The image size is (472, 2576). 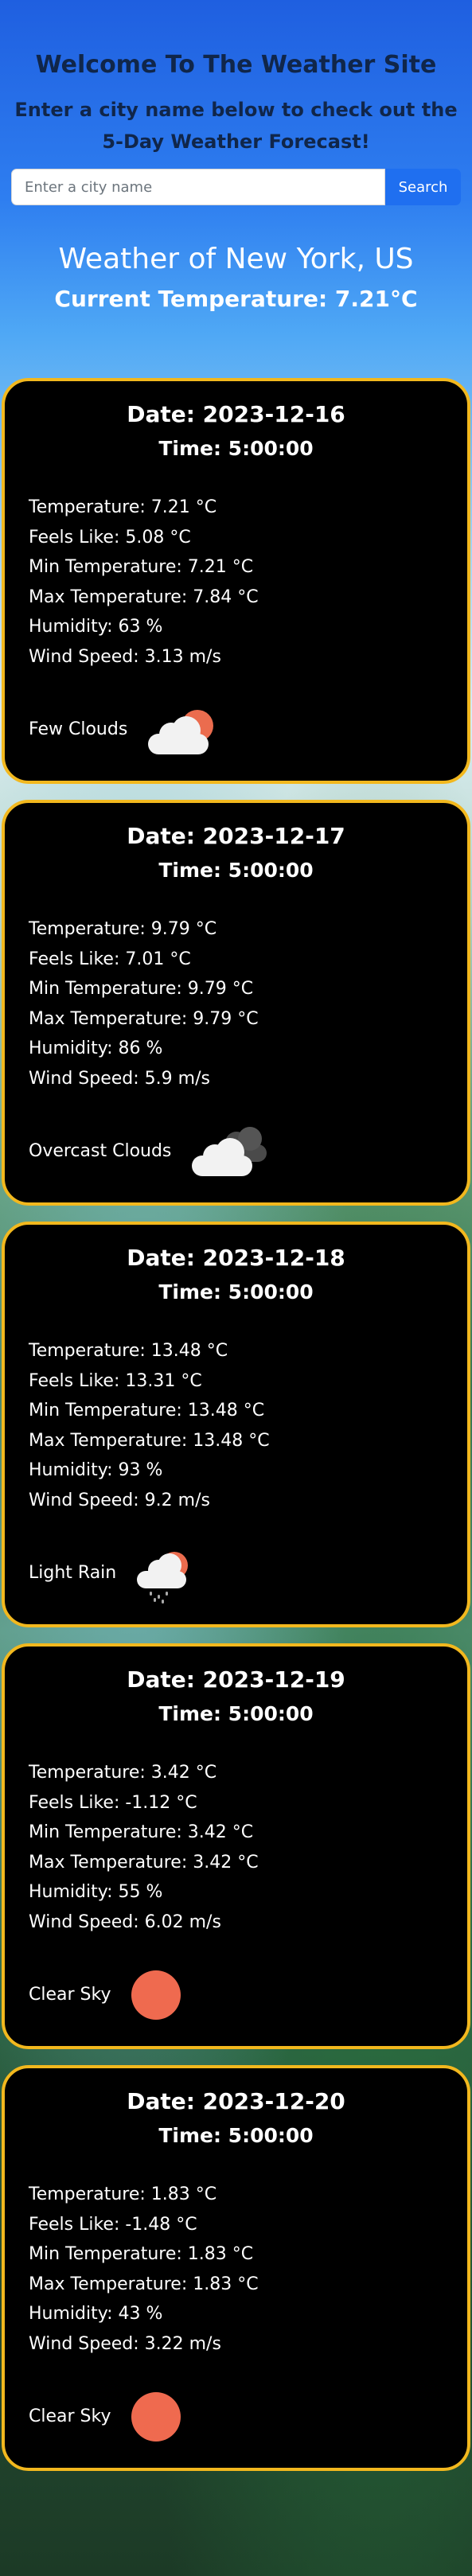 I want to click on feels-like-value: Feels Like: 5.08 °C, so click(x=110, y=537).